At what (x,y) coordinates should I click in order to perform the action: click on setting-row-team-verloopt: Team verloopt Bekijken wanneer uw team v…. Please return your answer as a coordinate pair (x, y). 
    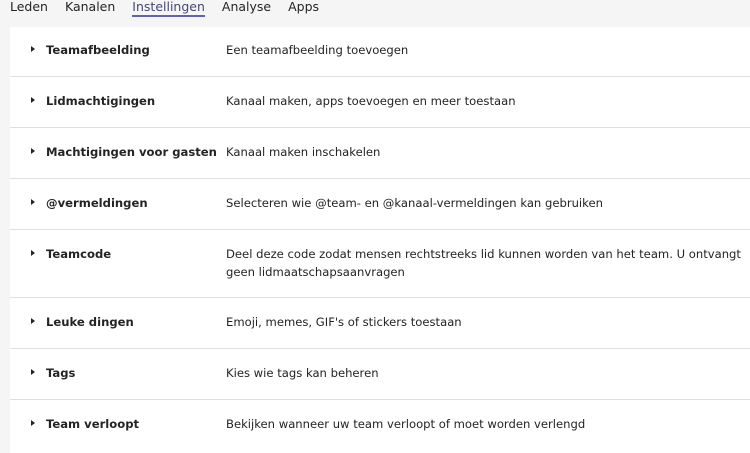
    Looking at the image, I should click on (380, 426).